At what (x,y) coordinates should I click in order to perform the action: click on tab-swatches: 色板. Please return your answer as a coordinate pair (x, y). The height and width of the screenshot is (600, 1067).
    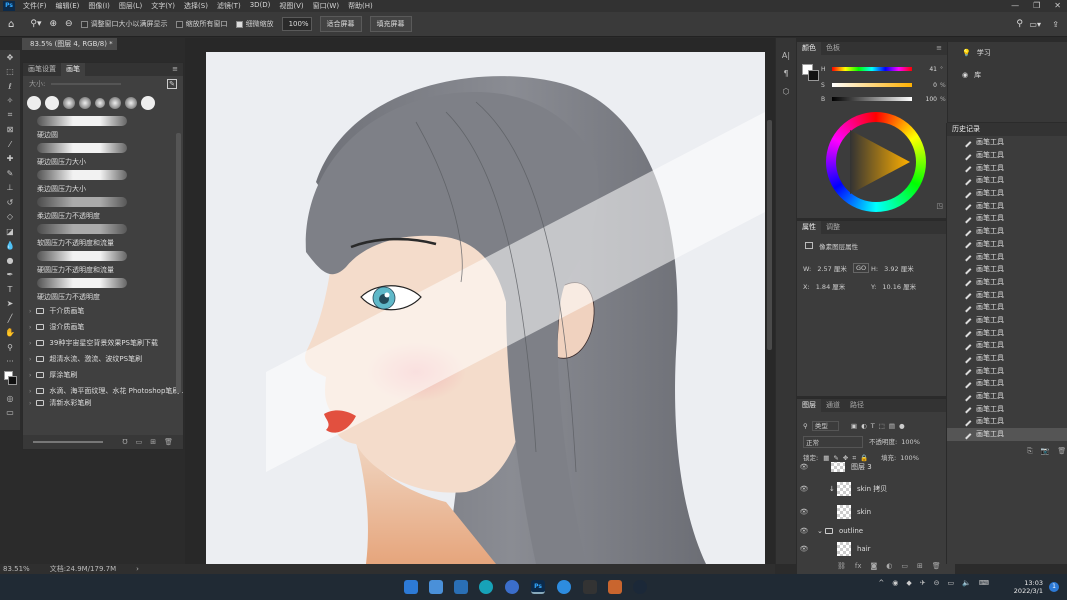
    Looking at the image, I should click on (833, 48).